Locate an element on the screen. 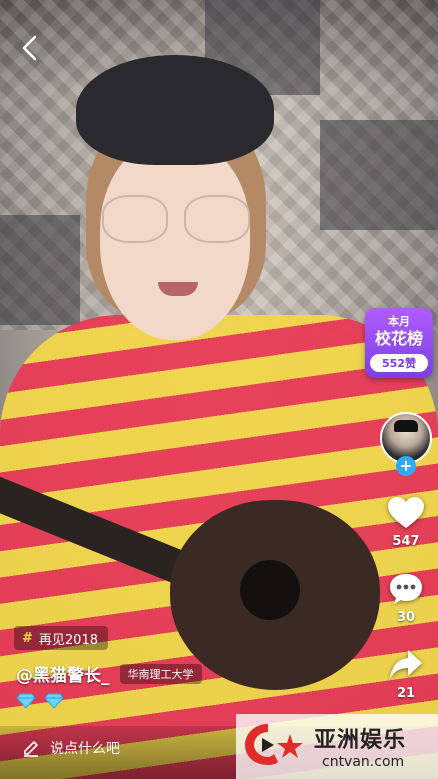 The height and width of the screenshot is (779, 438). follow-plus-icon: + is located at coordinates (406, 466).